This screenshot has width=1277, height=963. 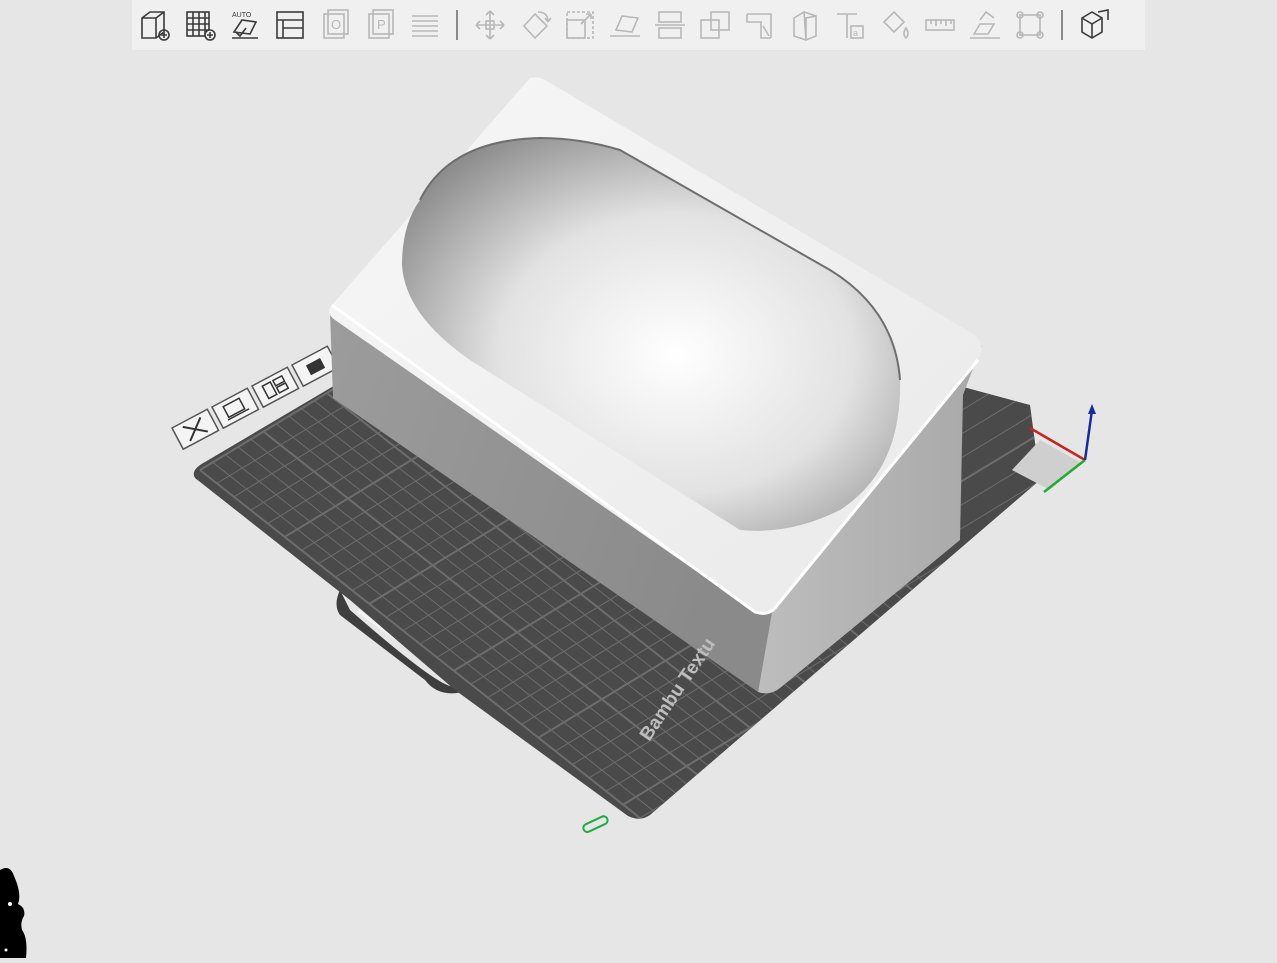 I want to click on svg-text: P, so click(x=381, y=24).